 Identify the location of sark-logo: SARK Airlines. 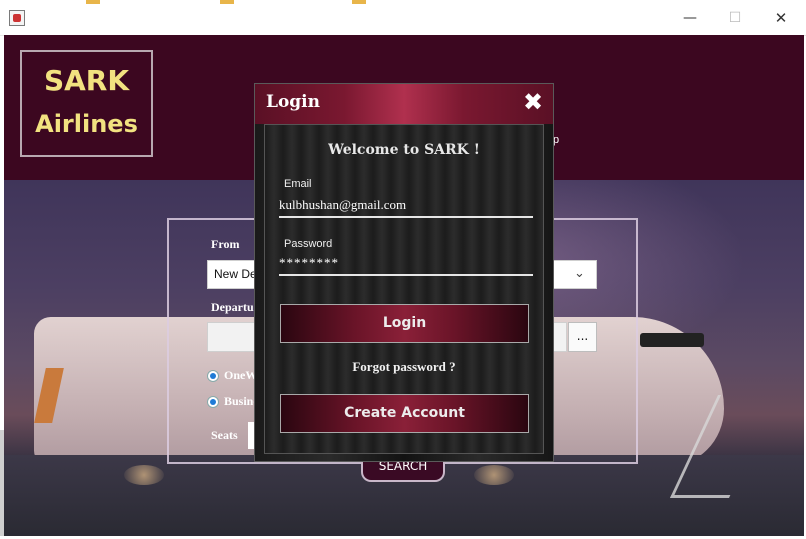
(86, 103).